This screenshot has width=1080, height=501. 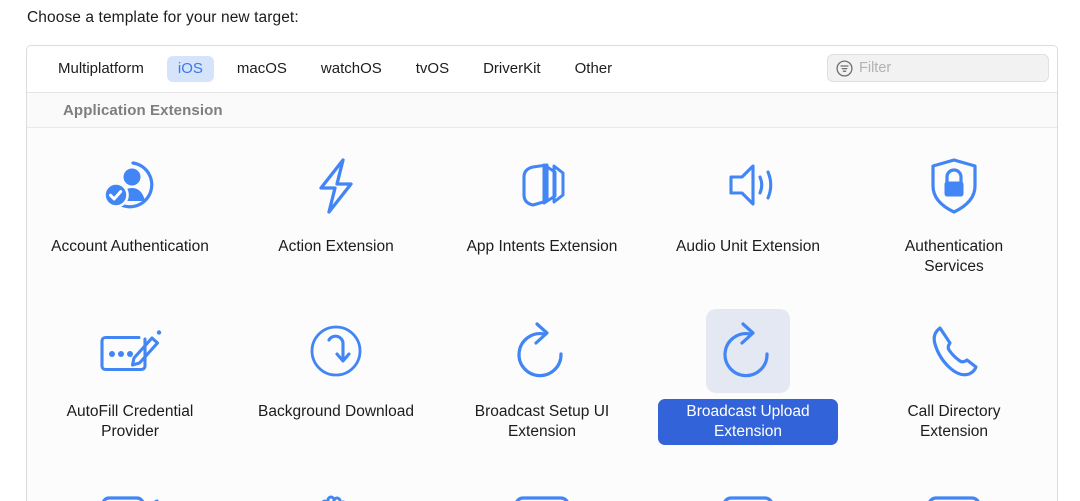 I want to click on template-item-label: Background Download, so click(x=336, y=411).